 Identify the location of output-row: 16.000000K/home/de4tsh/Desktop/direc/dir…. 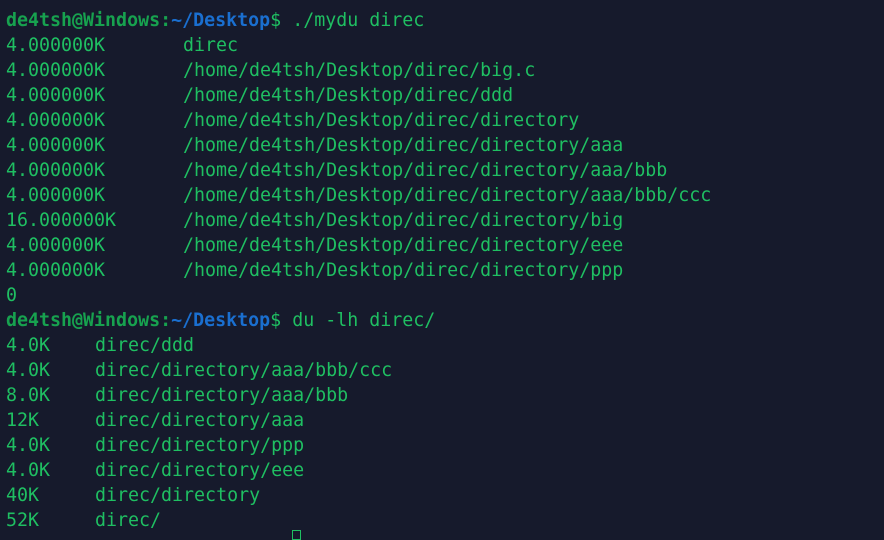
(314, 220).